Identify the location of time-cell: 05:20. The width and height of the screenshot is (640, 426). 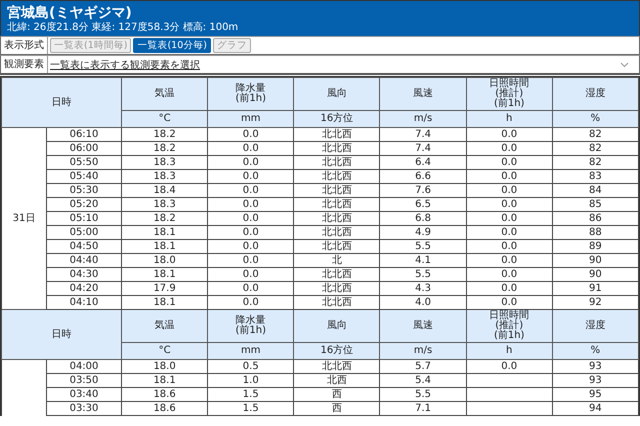
(84, 205).